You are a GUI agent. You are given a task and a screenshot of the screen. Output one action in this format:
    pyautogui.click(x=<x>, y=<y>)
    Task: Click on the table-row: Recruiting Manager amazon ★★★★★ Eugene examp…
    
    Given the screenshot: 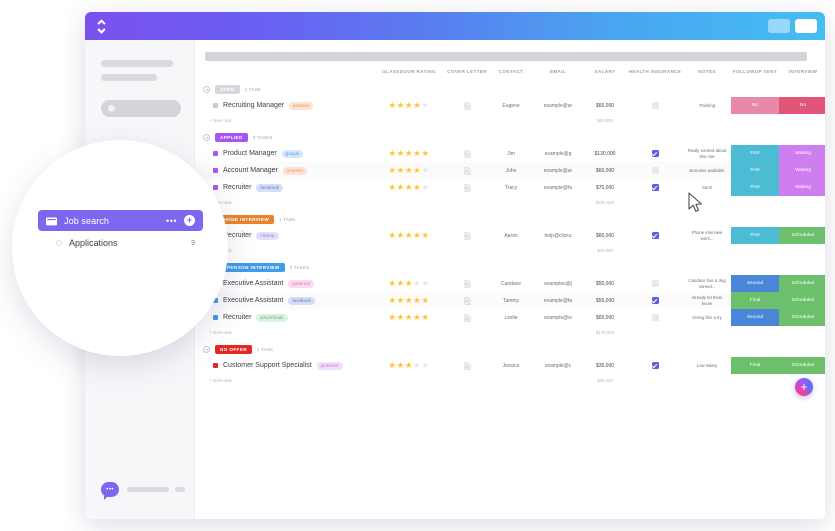 What is the action you would take?
    pyautogui.click(x=510, y=105)
    